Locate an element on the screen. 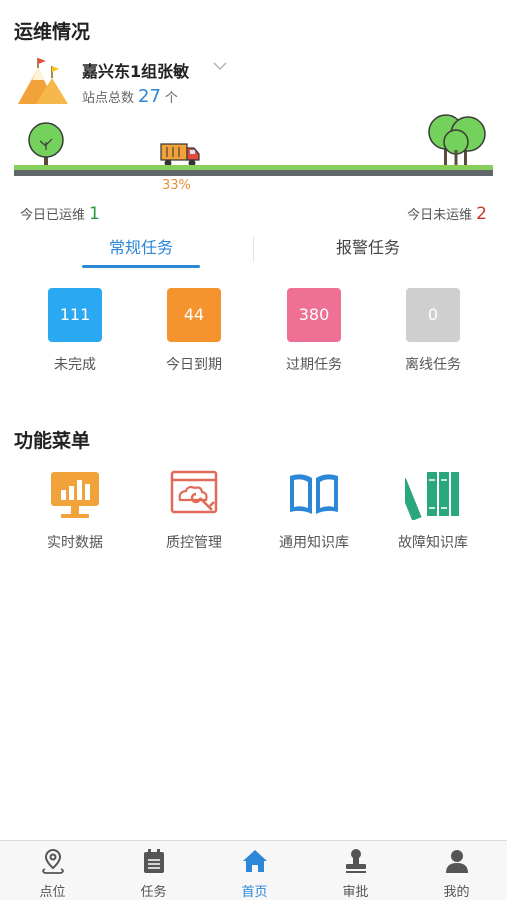 The width and height of the screenshot is (507, 900). mountain-flag-icon is located at coordinates (43, 81).